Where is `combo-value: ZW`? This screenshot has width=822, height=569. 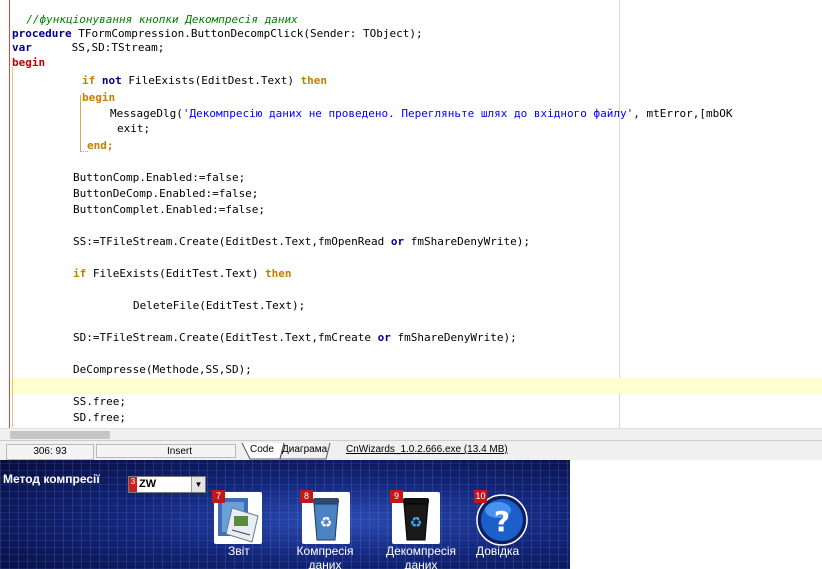 combo-value: ZW is located at coordinates (148, 484).